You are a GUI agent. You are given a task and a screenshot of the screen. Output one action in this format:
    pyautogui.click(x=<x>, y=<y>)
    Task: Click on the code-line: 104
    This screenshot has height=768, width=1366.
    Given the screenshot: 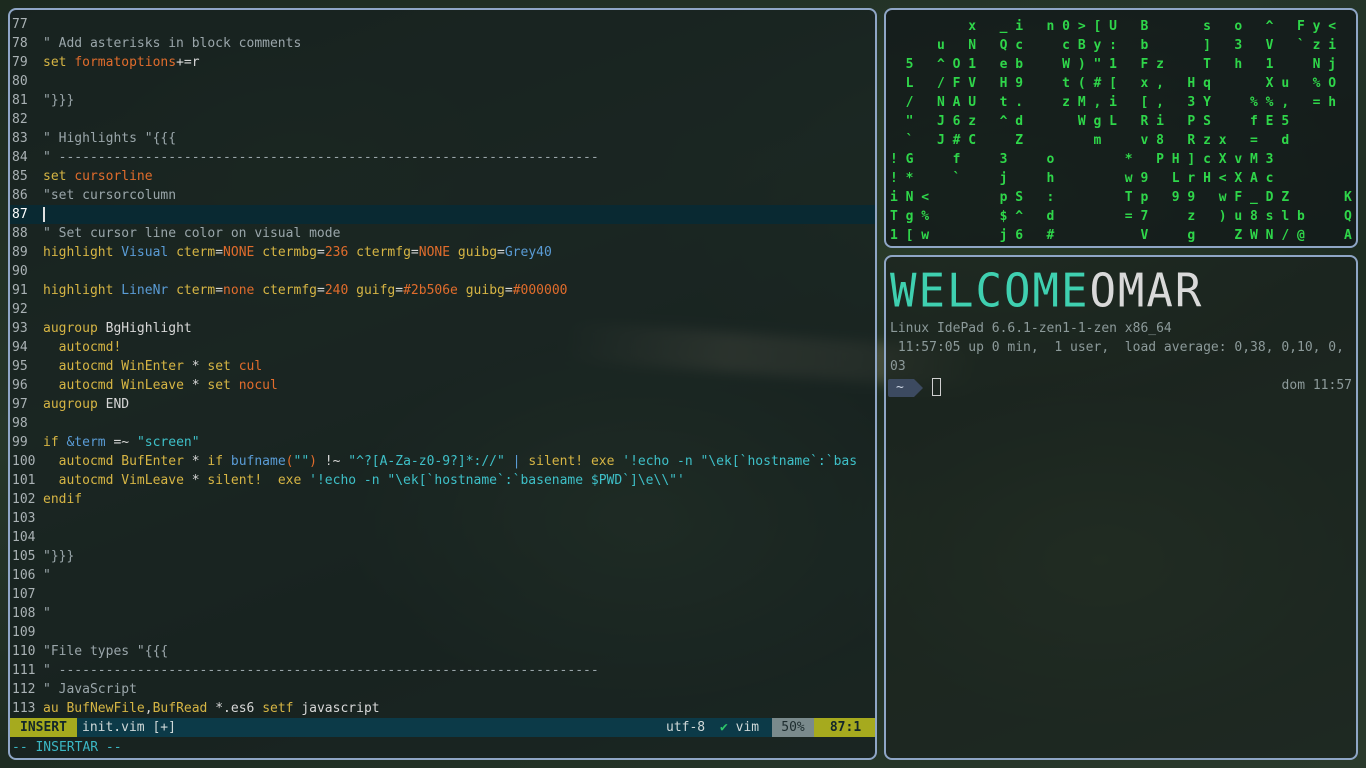 What is the action you would take?
    pyautogui.click(x=442, y=537)
    